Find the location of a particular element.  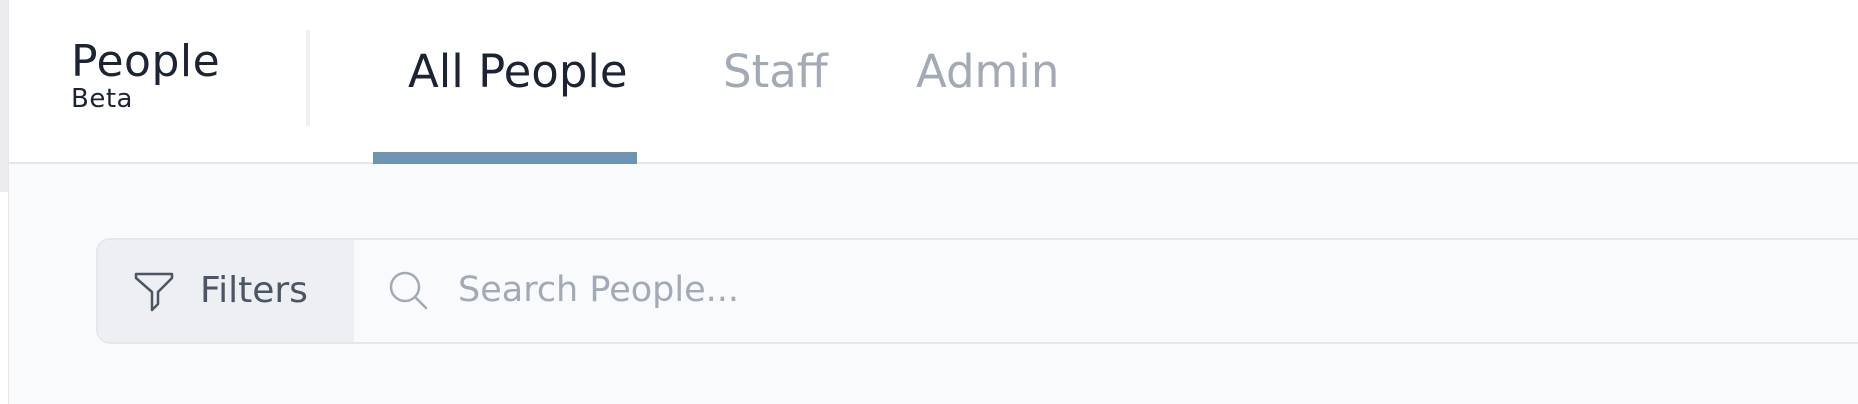

brand: People Beta is located at coordinates (146, 75).